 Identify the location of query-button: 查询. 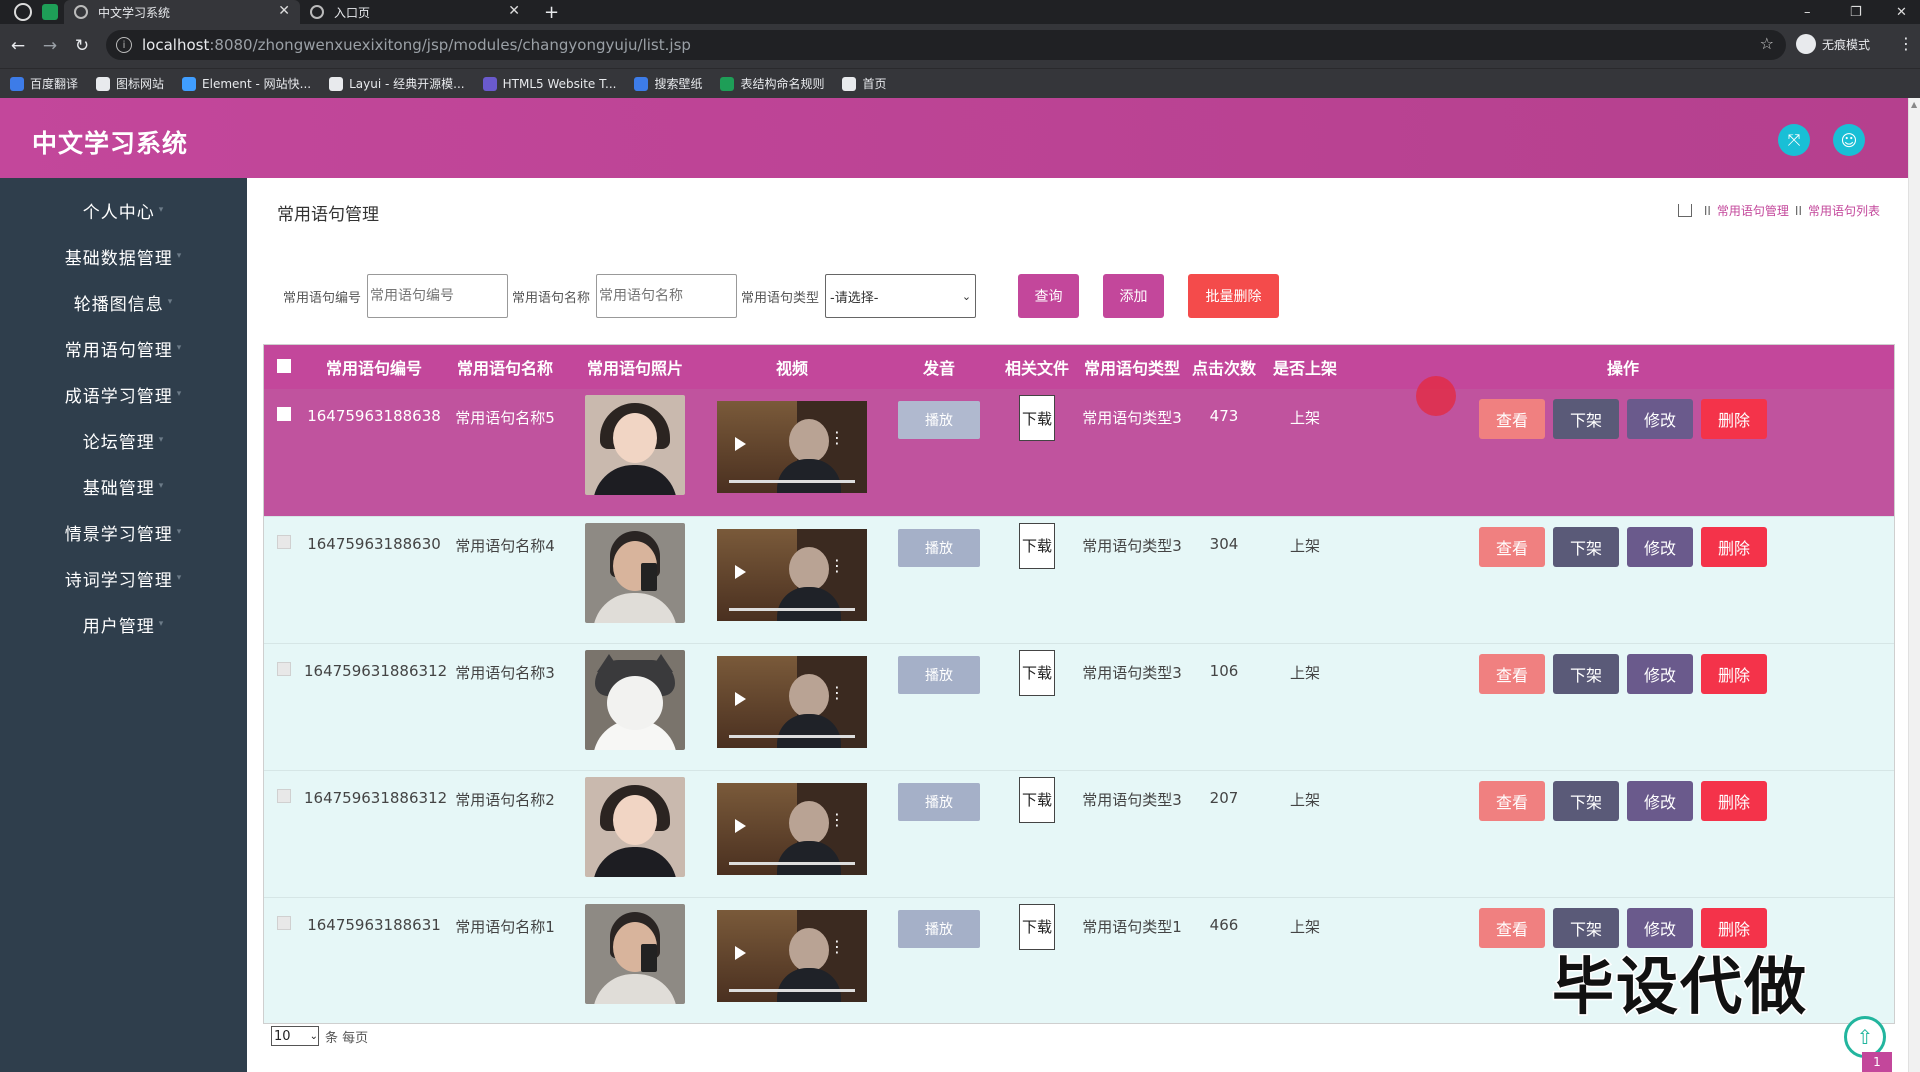
(1049, 296).